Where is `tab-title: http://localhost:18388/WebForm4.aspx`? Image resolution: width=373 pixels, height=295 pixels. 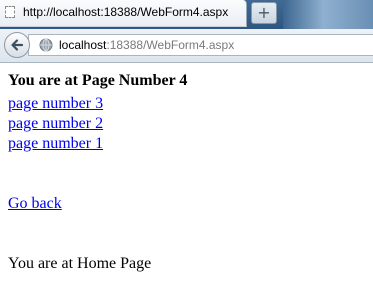 tab-title: http://localhost:18388/WebForm4.aspx is located at coordinates (126, 12).